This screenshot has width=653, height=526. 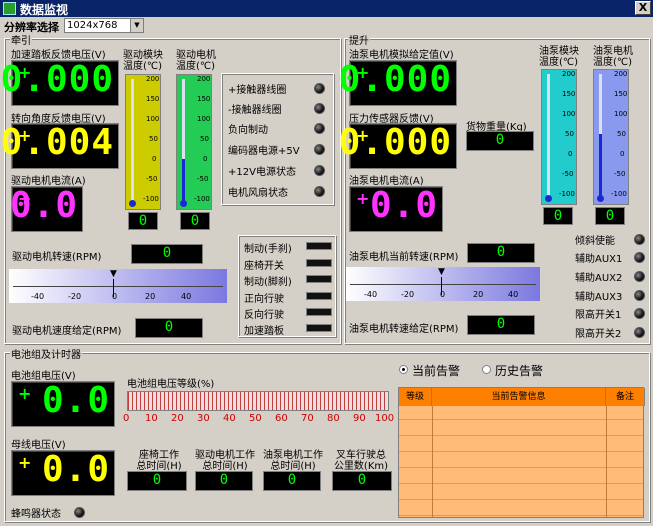 I want to click on pump-current-display: + 0.0, so click(x=396, y=208).